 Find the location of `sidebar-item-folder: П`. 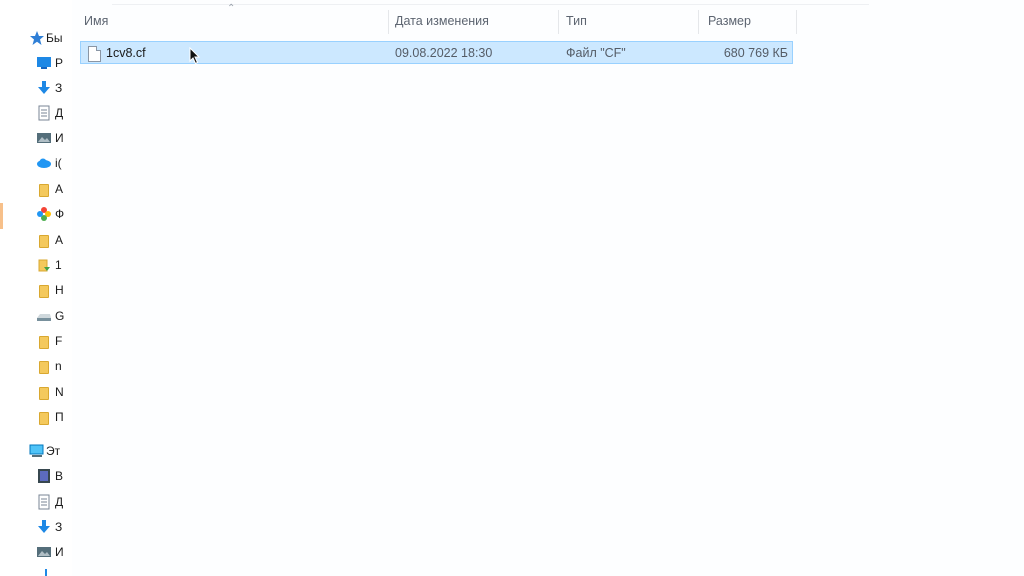

sidebar-item-folder: П is located at coordinates (36, 417).